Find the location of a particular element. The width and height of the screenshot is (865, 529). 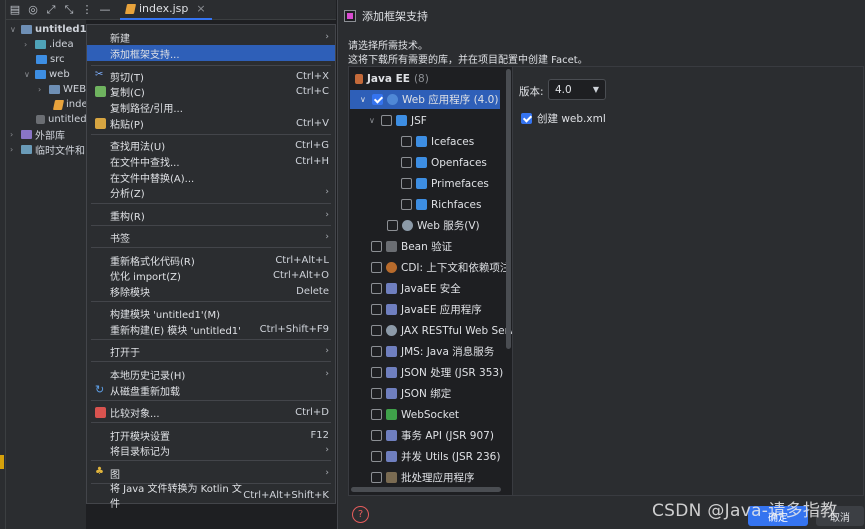

menu-item-build-module: 构建模块 'untitled1'(M) is located at coordinates (211, 313).